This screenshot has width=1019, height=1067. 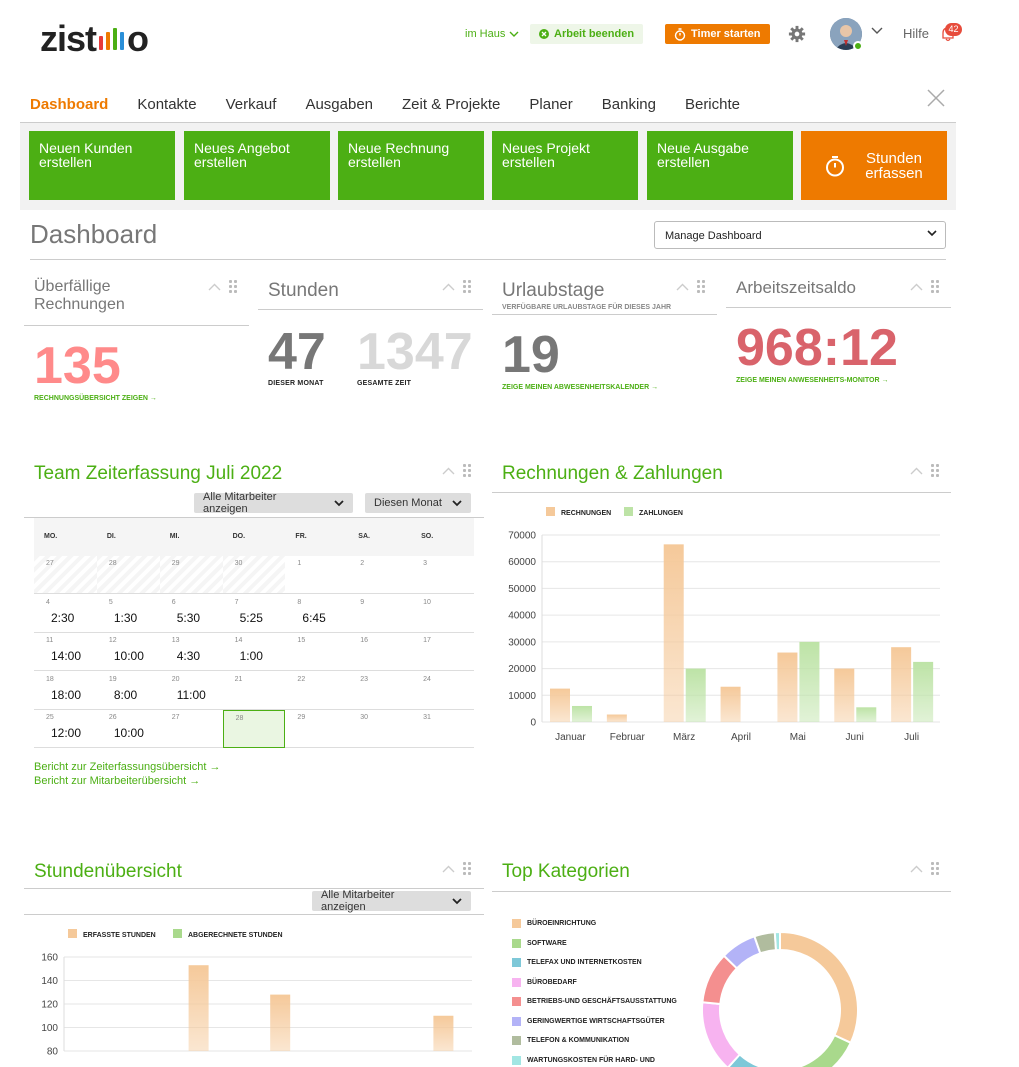 What do you see at coordinates (317, 652) in the screenshot?
I see `calendar-day: 15` at bounding box center [317, 652].